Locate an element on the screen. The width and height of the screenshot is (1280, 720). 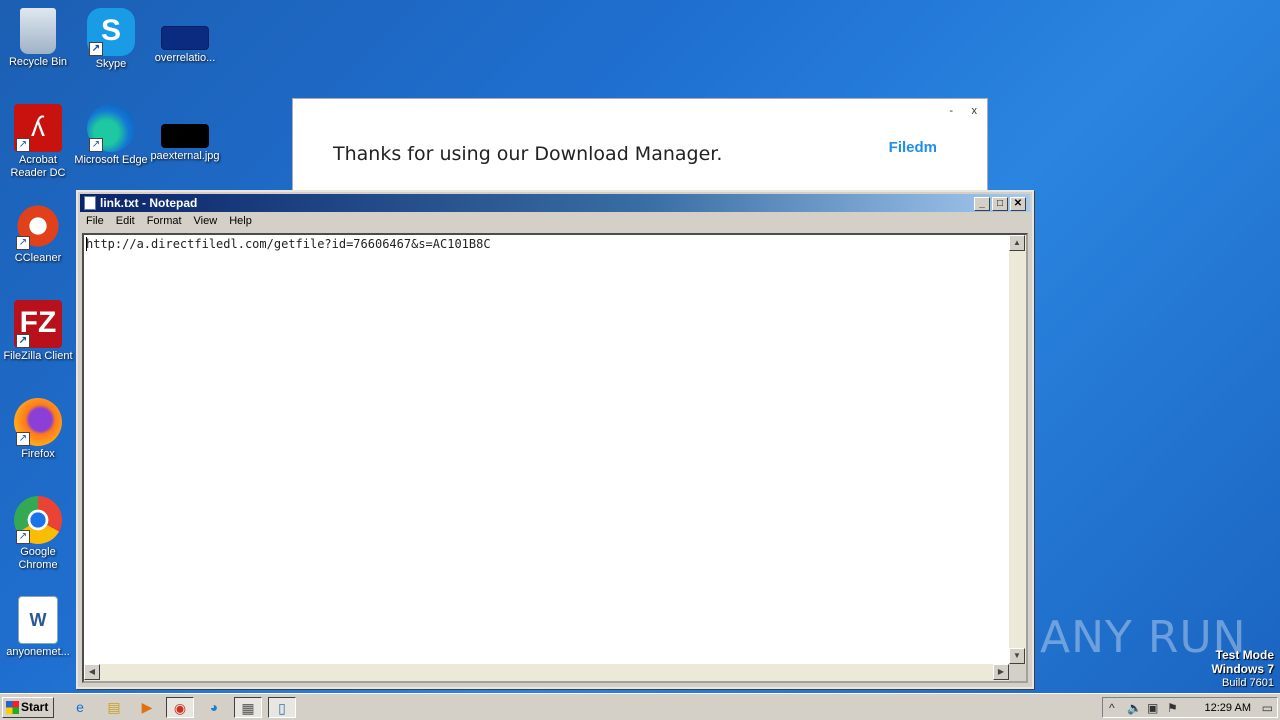
desktop-icon-label: Skype is located at coordinates (111, 64).